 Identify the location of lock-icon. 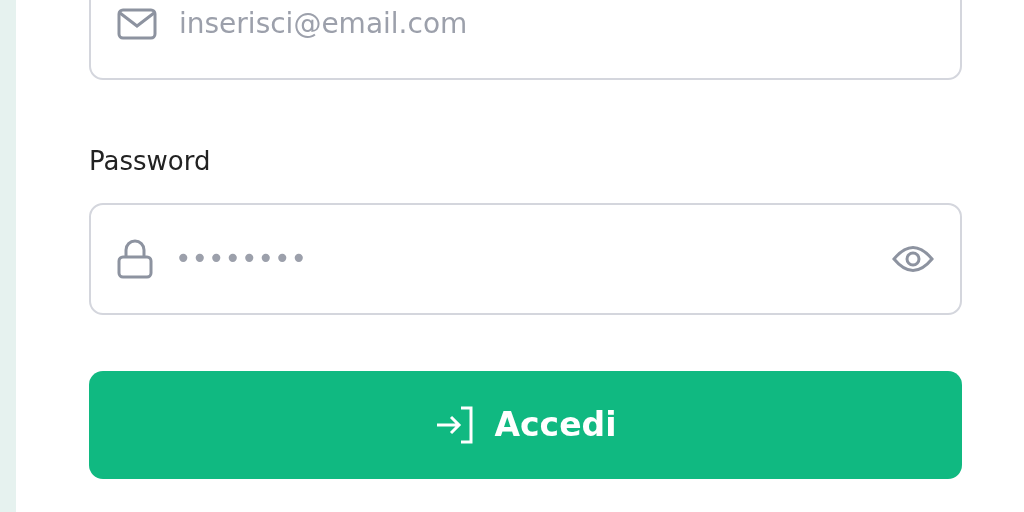
(135, 259).